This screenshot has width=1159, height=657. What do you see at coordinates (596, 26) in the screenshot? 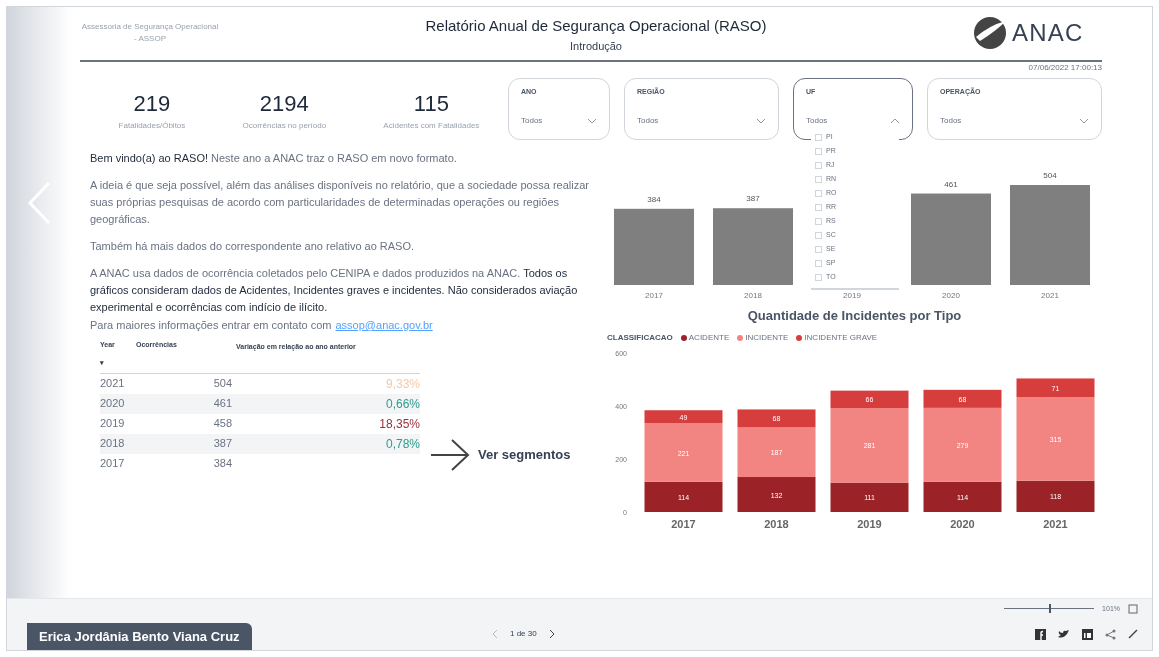
I see `report-title: Relatório Anual de Segurança Operacional (RASO)` at bounding box center [596, 26].